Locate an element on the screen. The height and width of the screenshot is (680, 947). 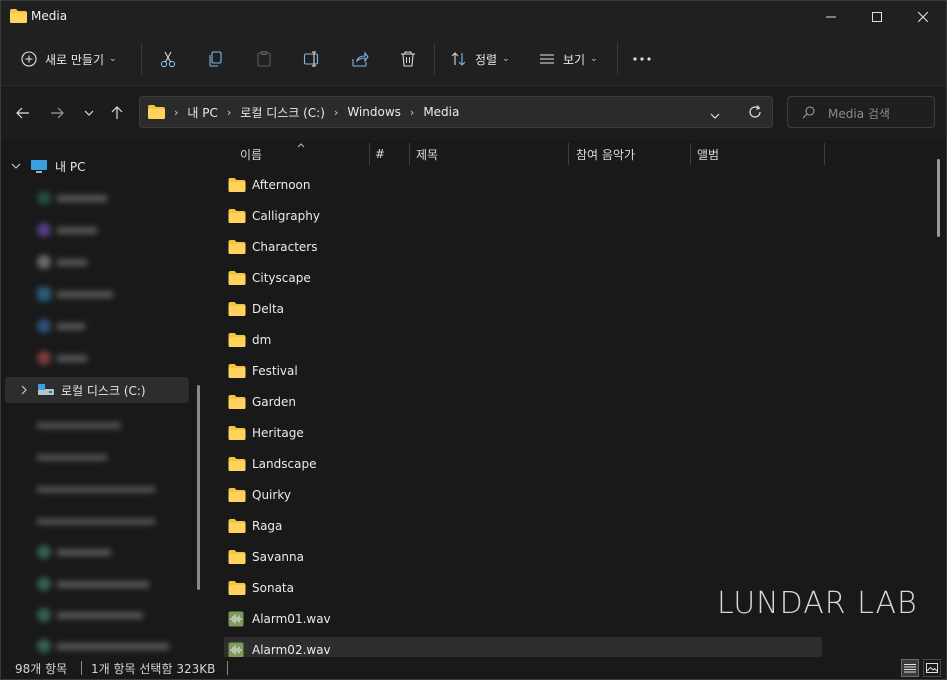
back-button is located at coordinates (23, 113).